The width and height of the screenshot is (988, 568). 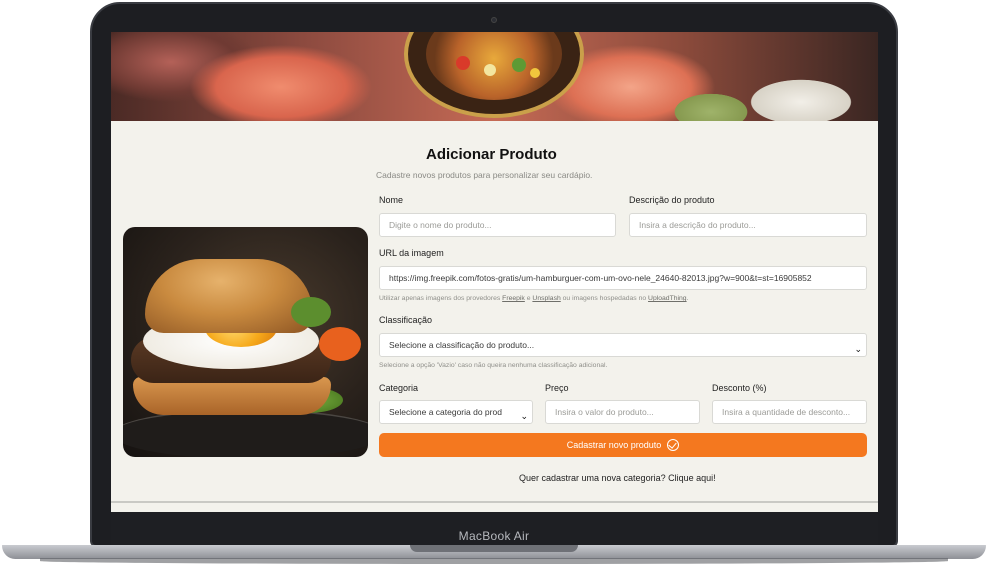 I want to click on plate-shape, so click(x=245, y=433).